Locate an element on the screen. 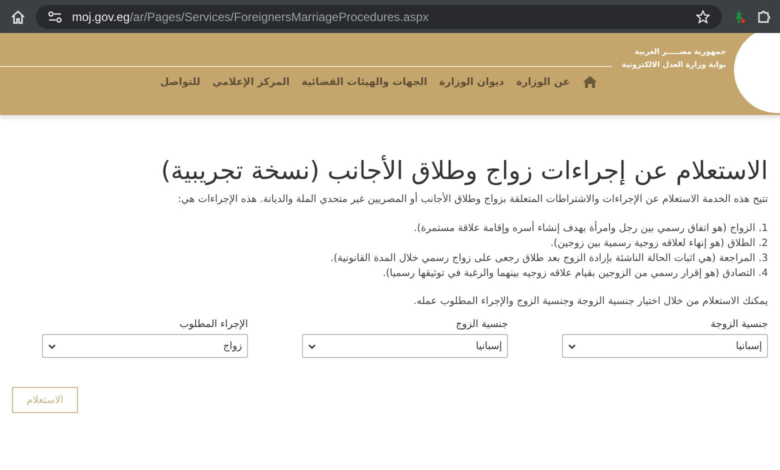 The image size is (780, 470). procedure-item: 3. المراجعة (هي اثبات الحالة الناشئة بإرادة الزوج بعد طلاق رجعى على زواج رسمي خلال المدة القانونية). is located at coordinates (548, 259).